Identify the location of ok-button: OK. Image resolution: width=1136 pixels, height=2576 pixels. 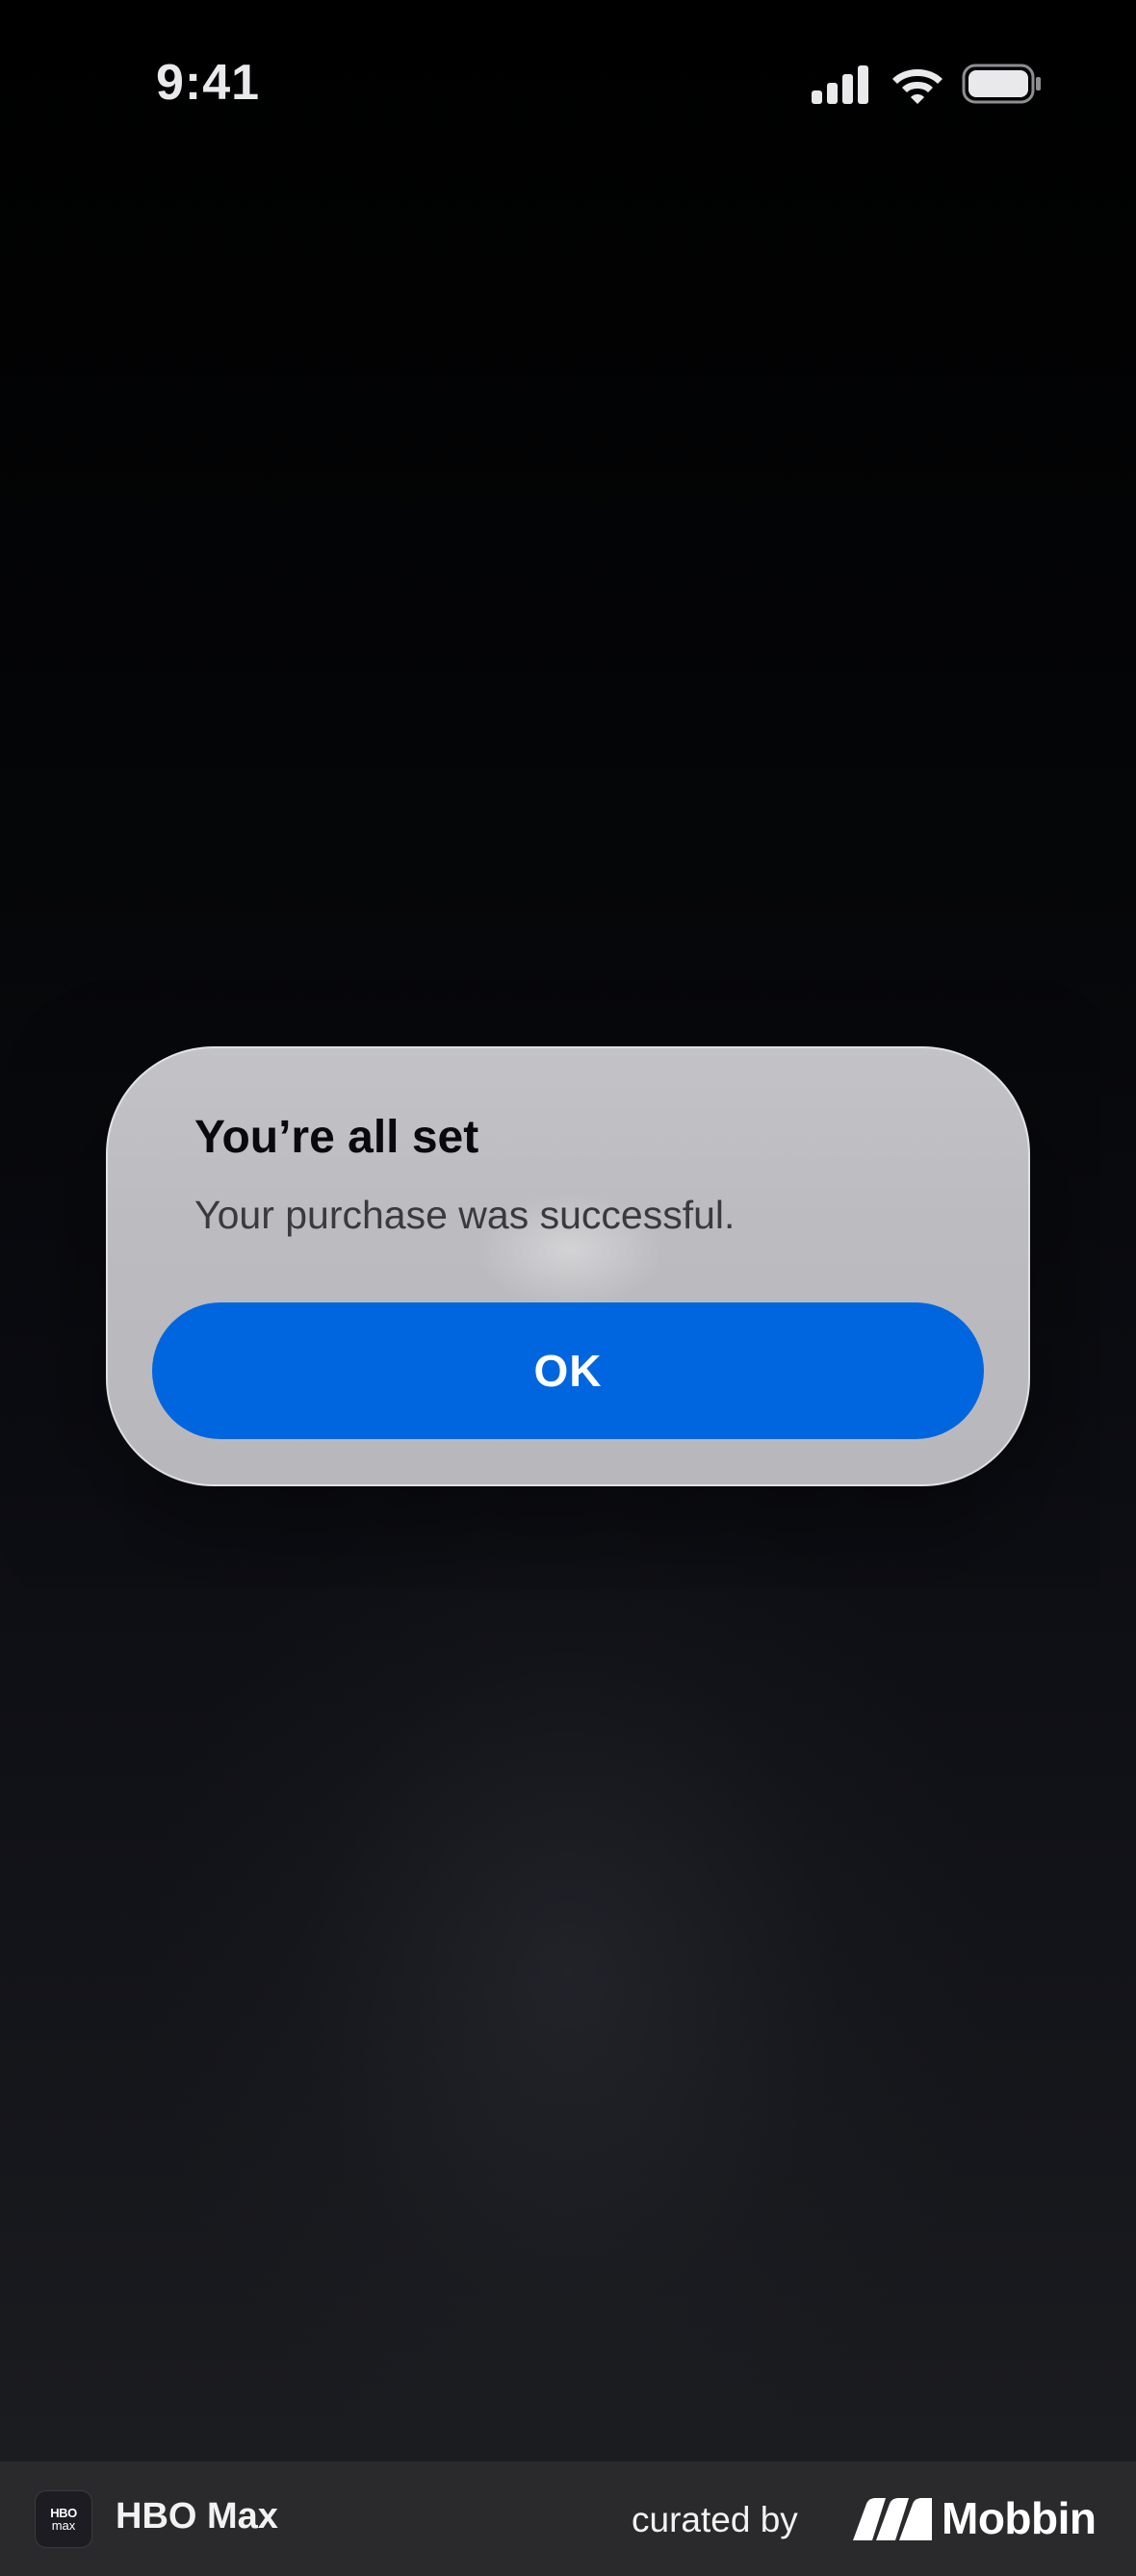
(568, 1370).